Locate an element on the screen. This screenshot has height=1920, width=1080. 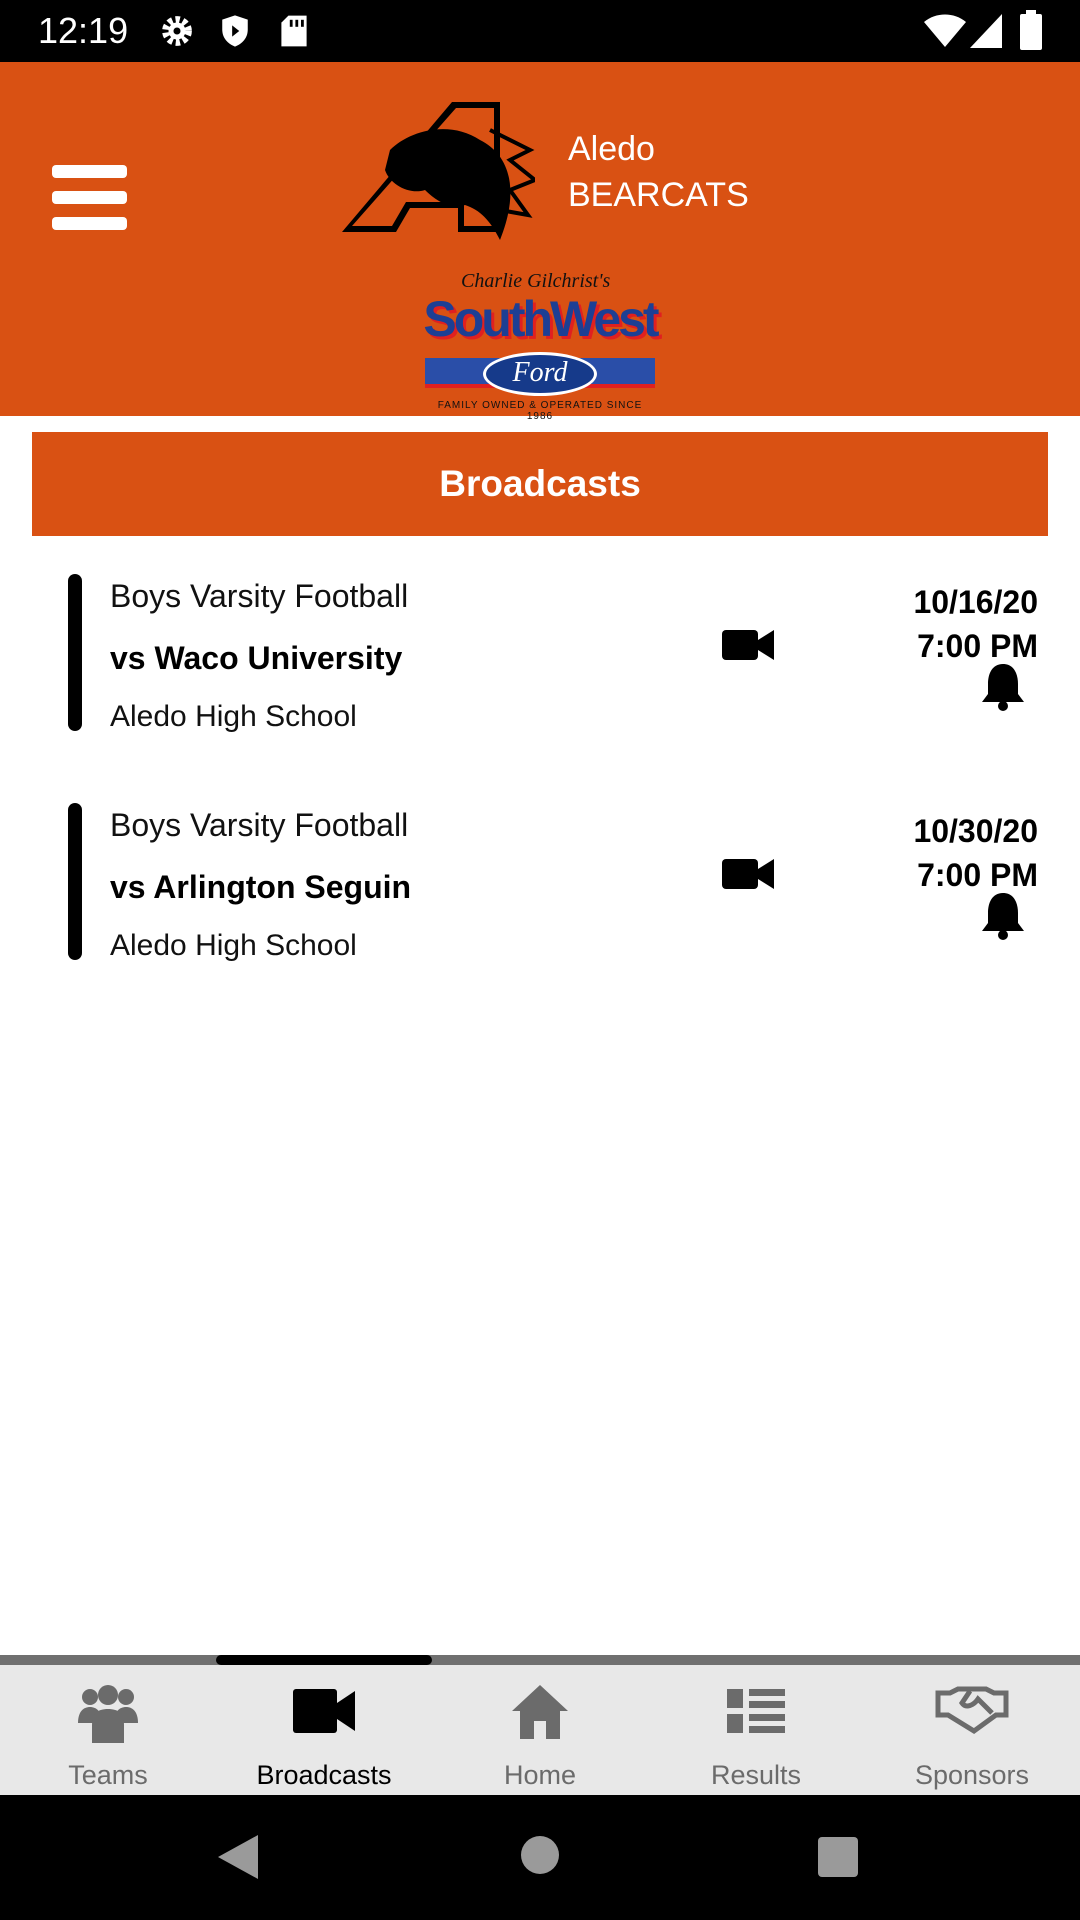
tab-results: Results is located at coordinates (756, 1730).